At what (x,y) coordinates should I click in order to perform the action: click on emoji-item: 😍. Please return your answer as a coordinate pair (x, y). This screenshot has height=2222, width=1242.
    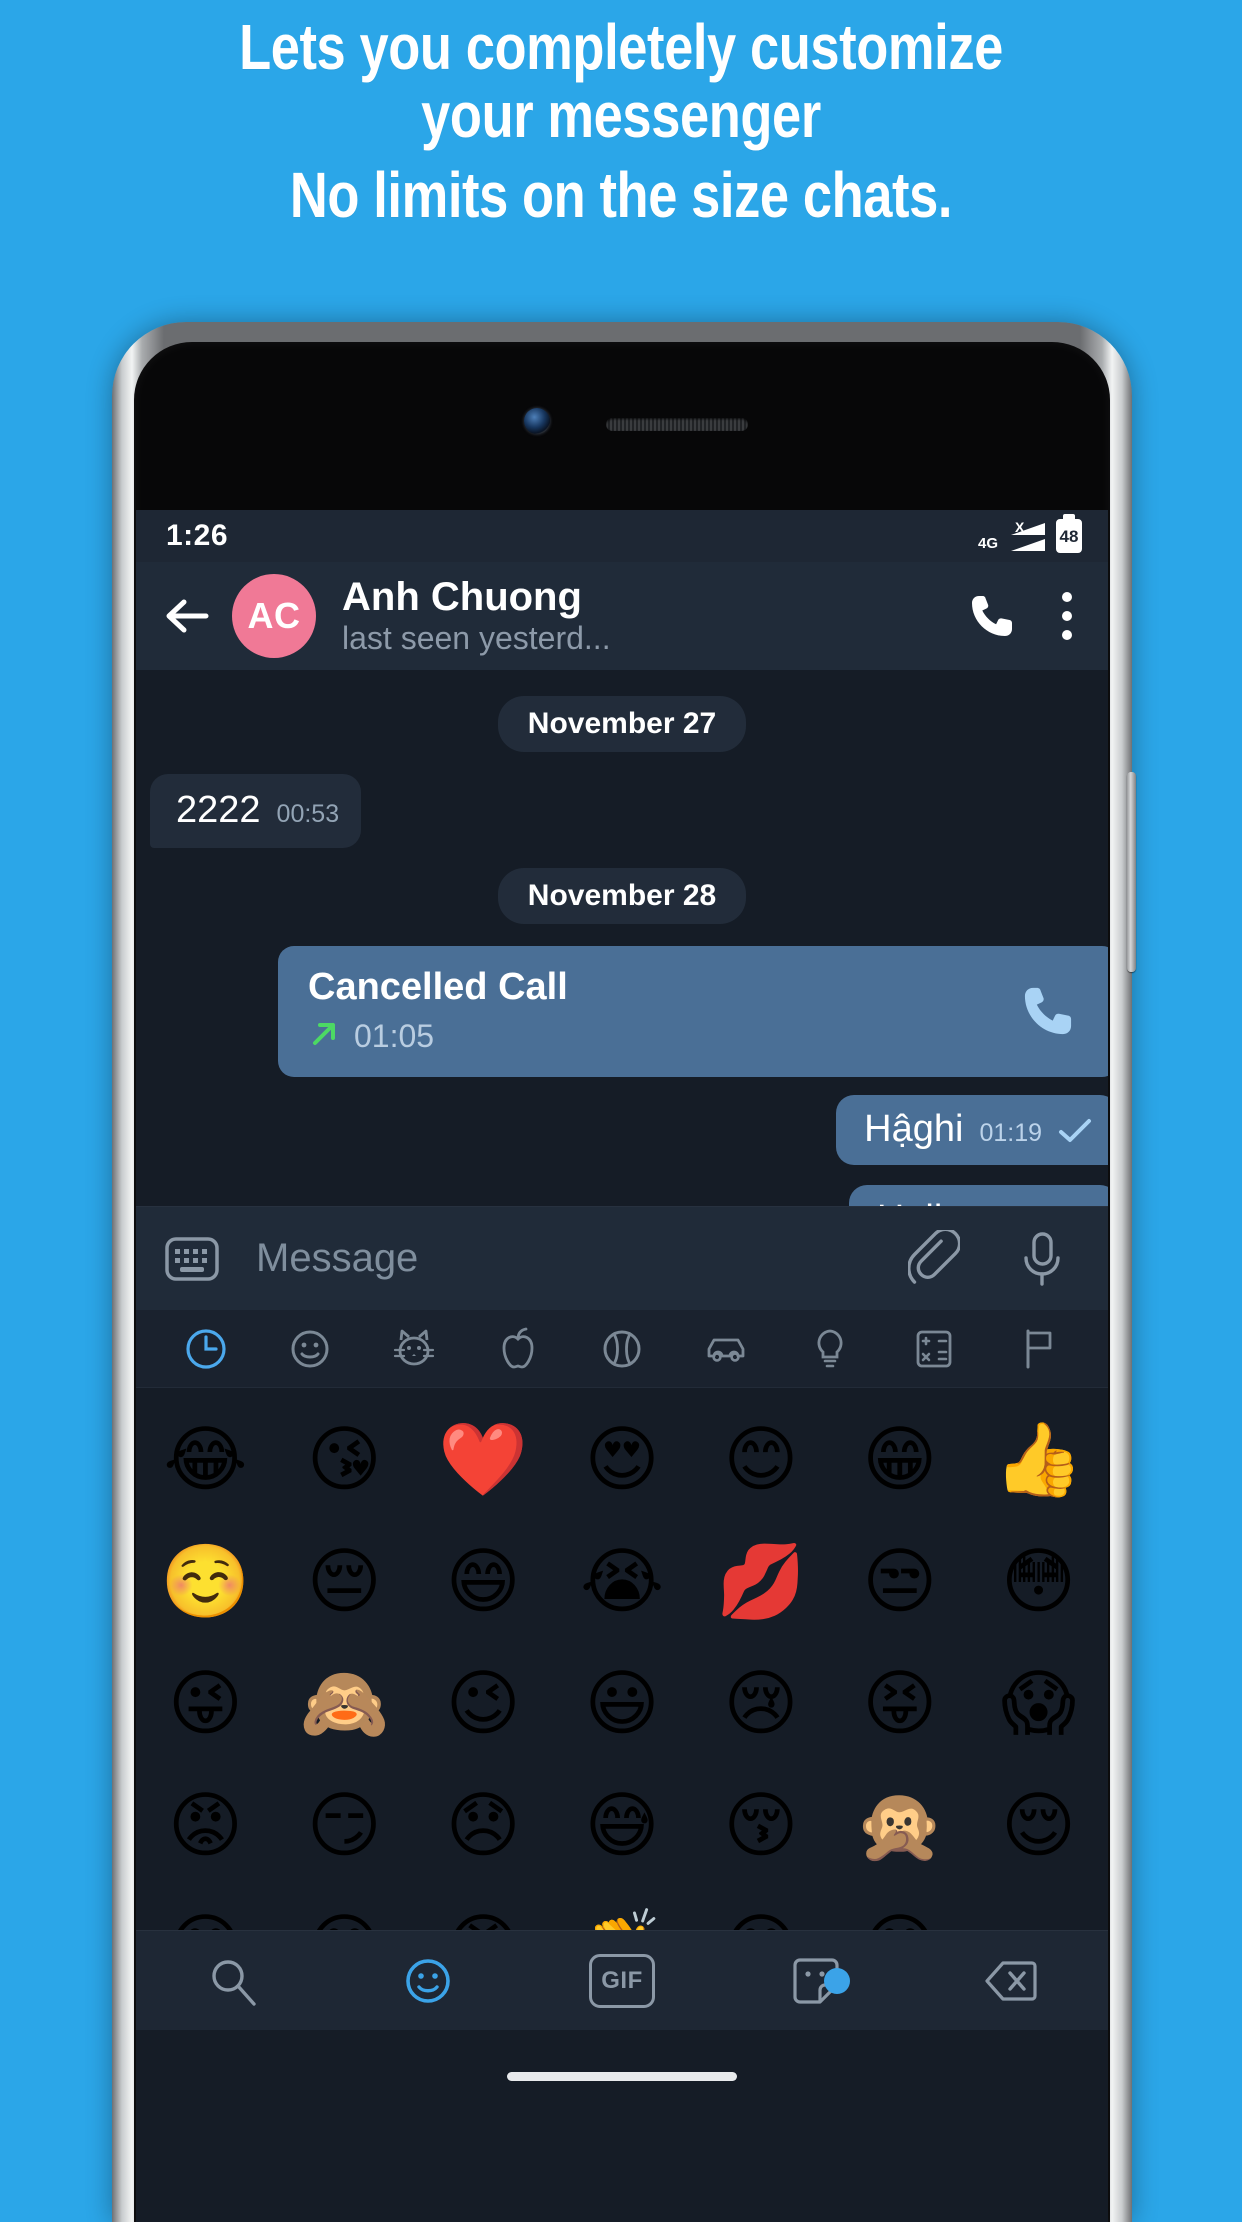
    Looking at the image, I should click on (622, 1459).